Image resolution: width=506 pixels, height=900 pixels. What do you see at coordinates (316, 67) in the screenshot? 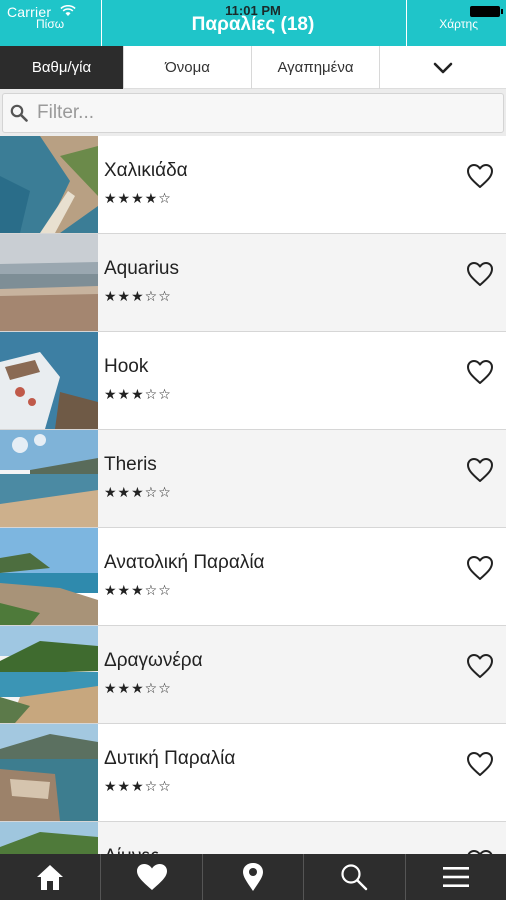
I see `tab-favorites: Αγαπημένα` at bounding box center [316, 67].